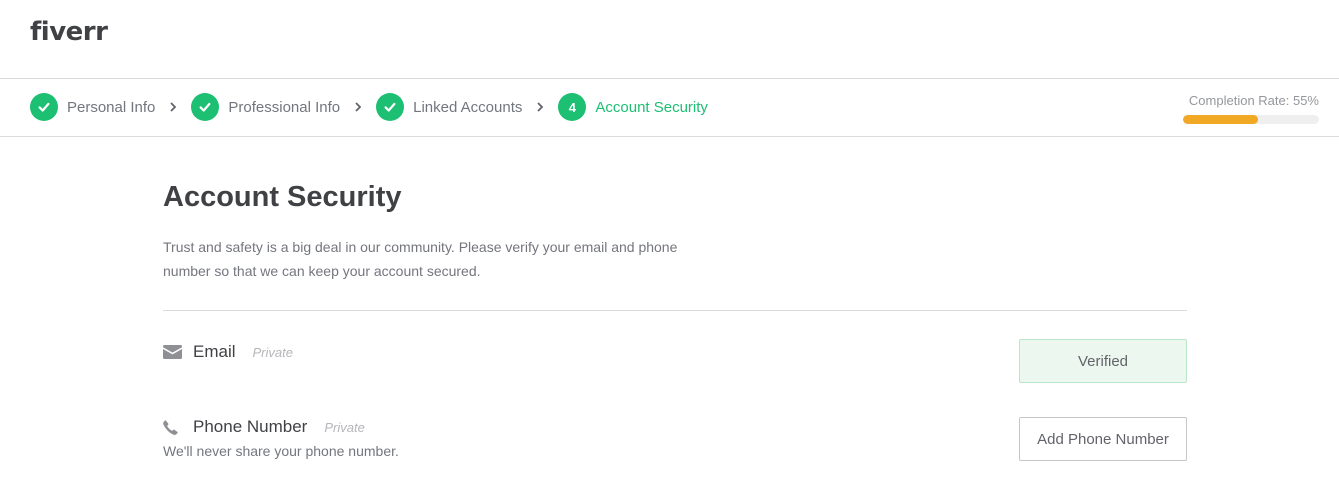 This screenshot has height=499, width=1339. I want to click on verified-button: Verified, so click(1103, 361).